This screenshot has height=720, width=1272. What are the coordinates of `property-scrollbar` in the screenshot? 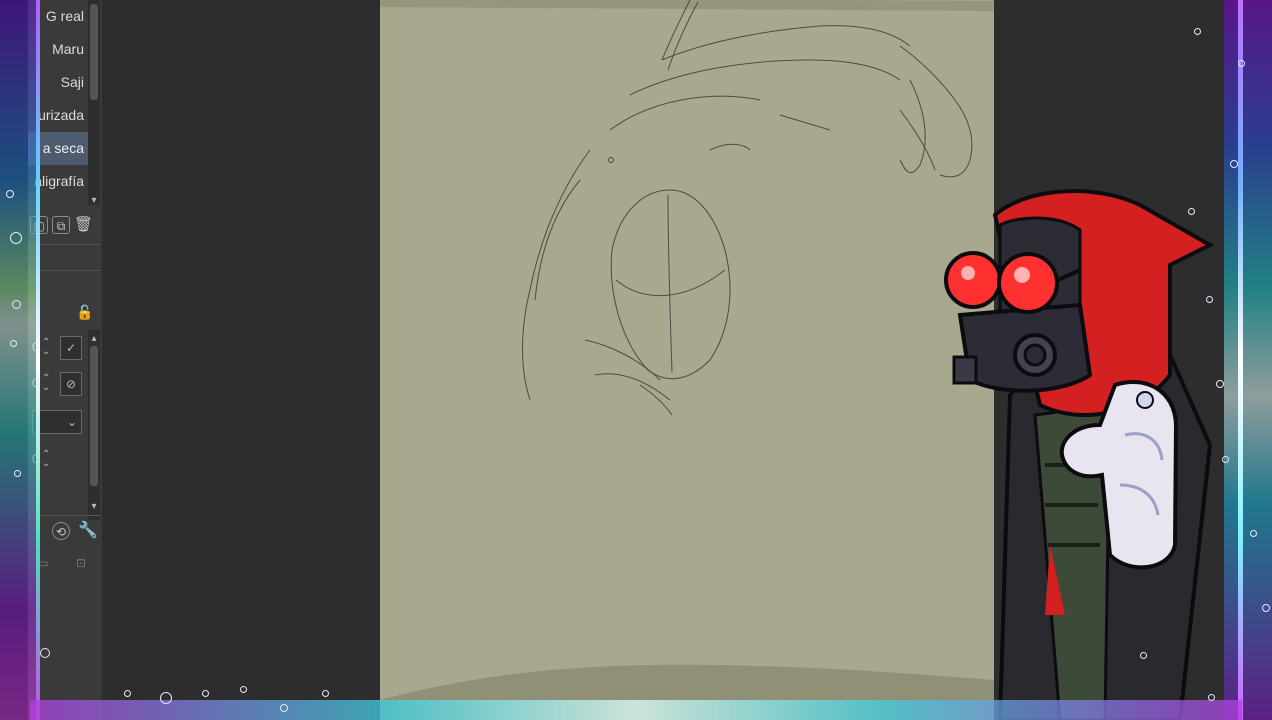 It's located at (94, 425).